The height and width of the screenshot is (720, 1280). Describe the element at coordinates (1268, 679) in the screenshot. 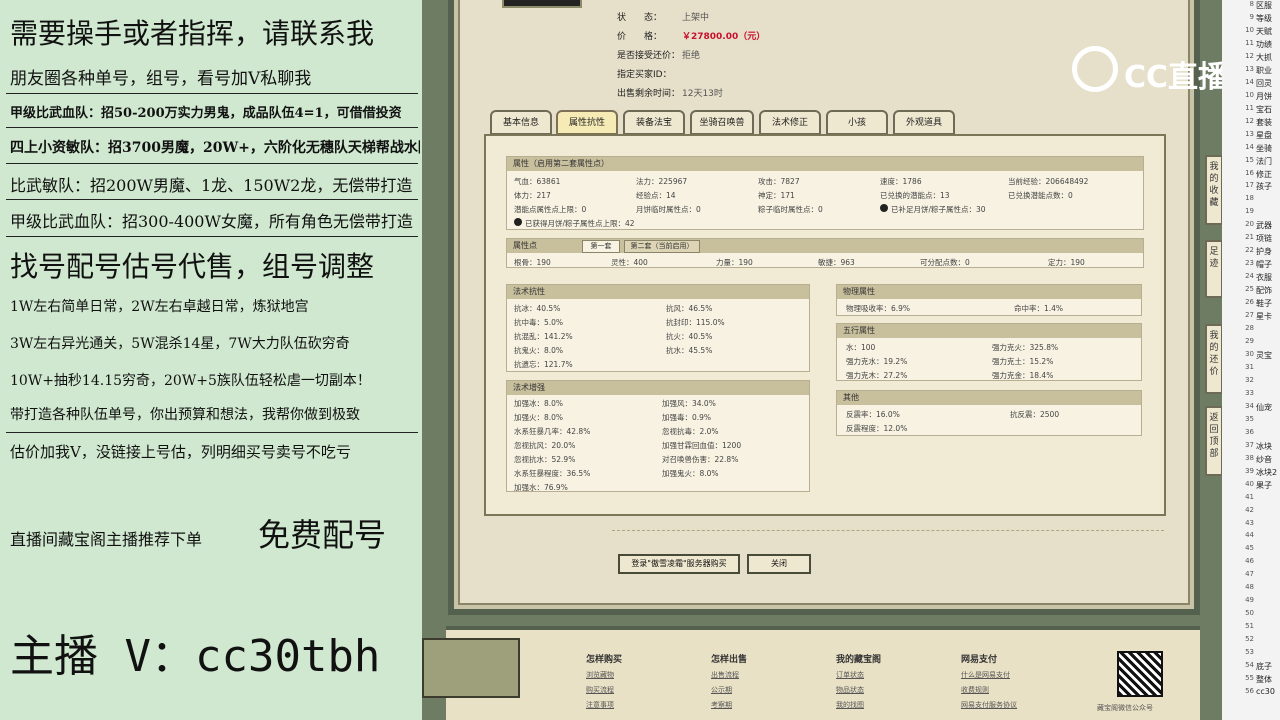

I see `sheet-cell: 整体` at that location.